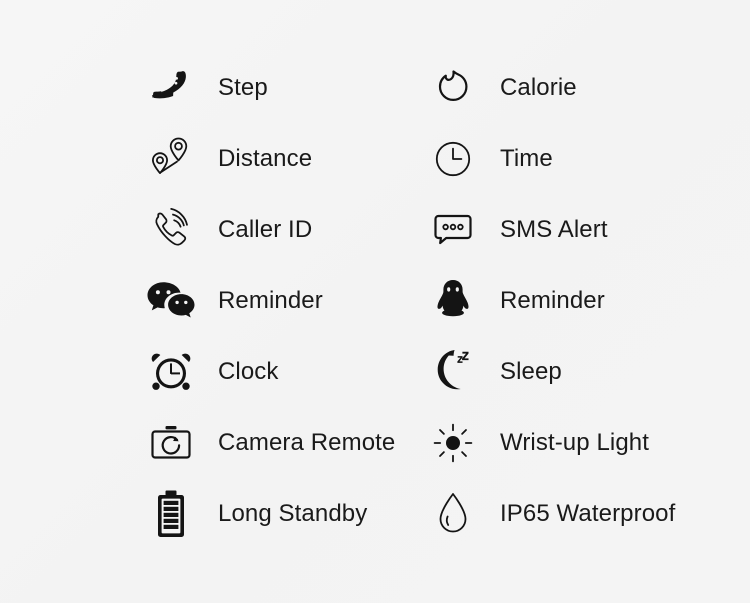 This screenshot has height=603, width=750. I want to click on feature-item-caller-id: Caller ID, so click(278, 229).